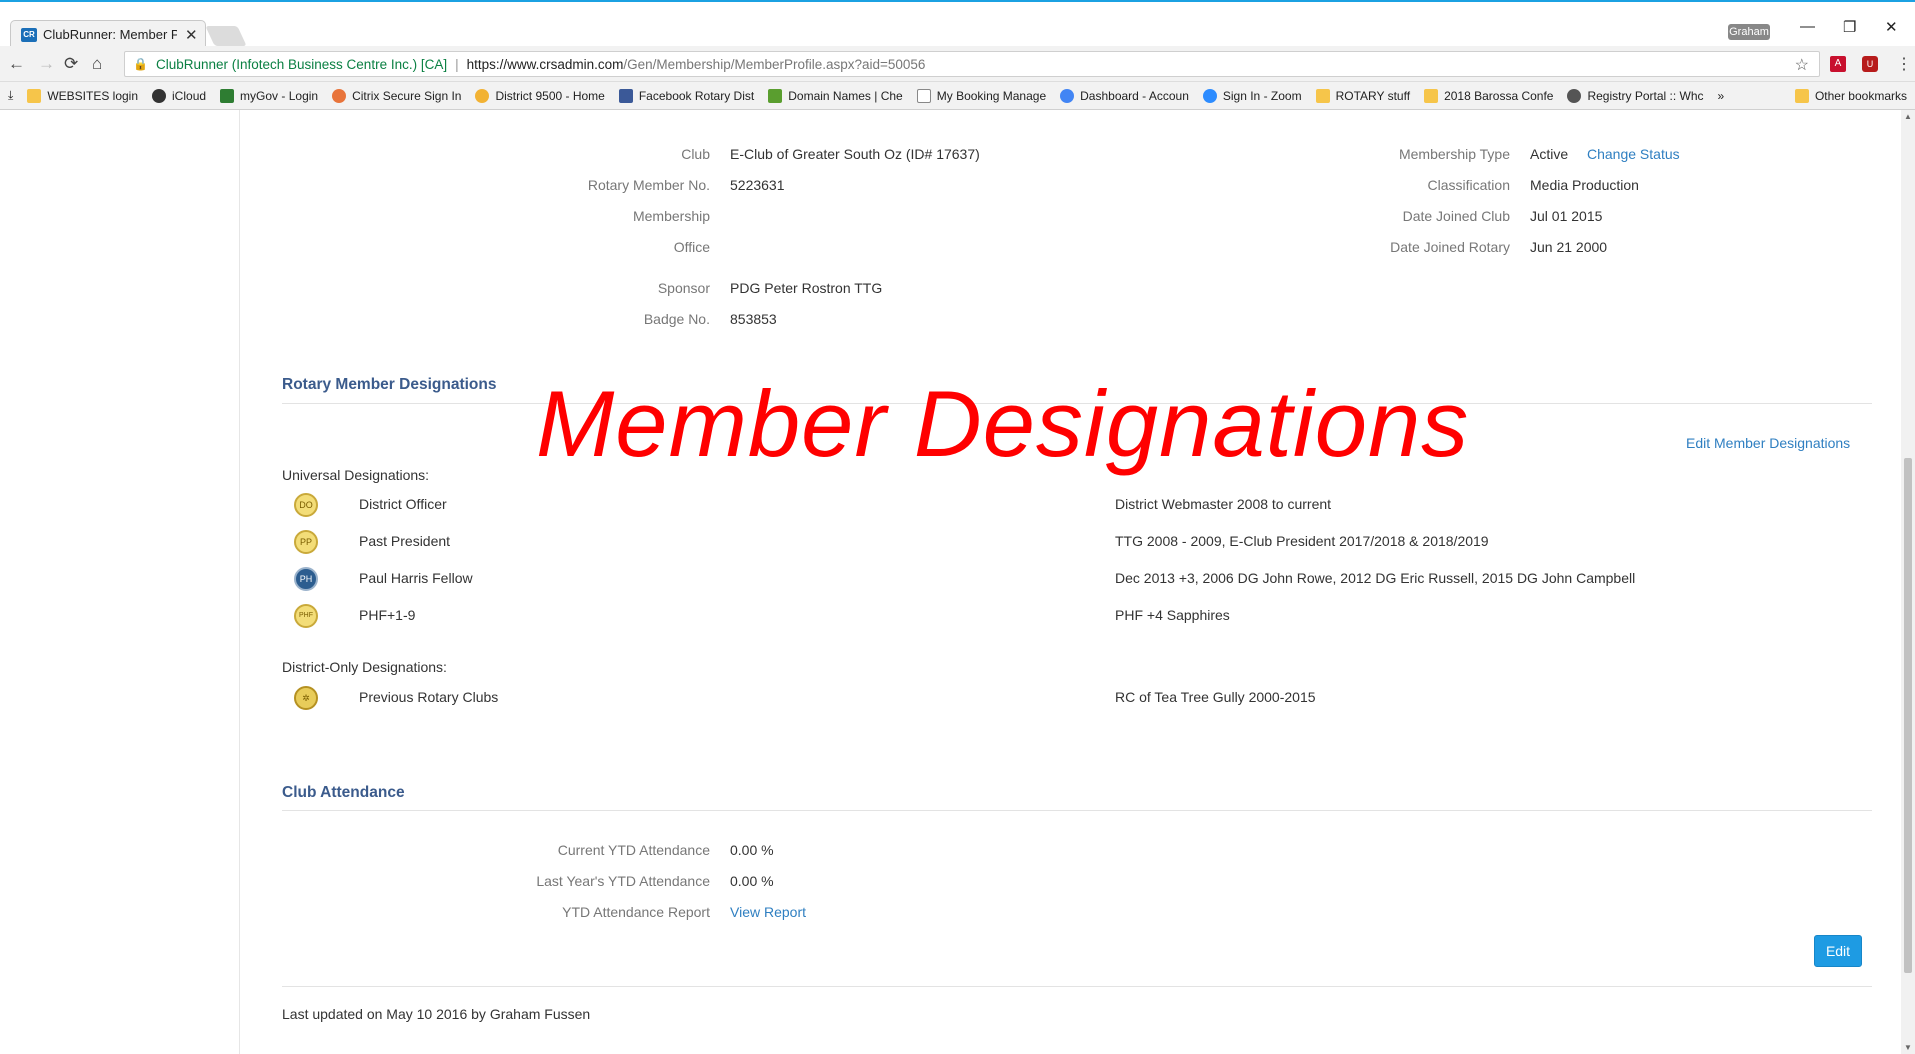  Describe the element at coordinates (10, 95) in the screenshot. I see `downloads-icon: ⤓` at that location.